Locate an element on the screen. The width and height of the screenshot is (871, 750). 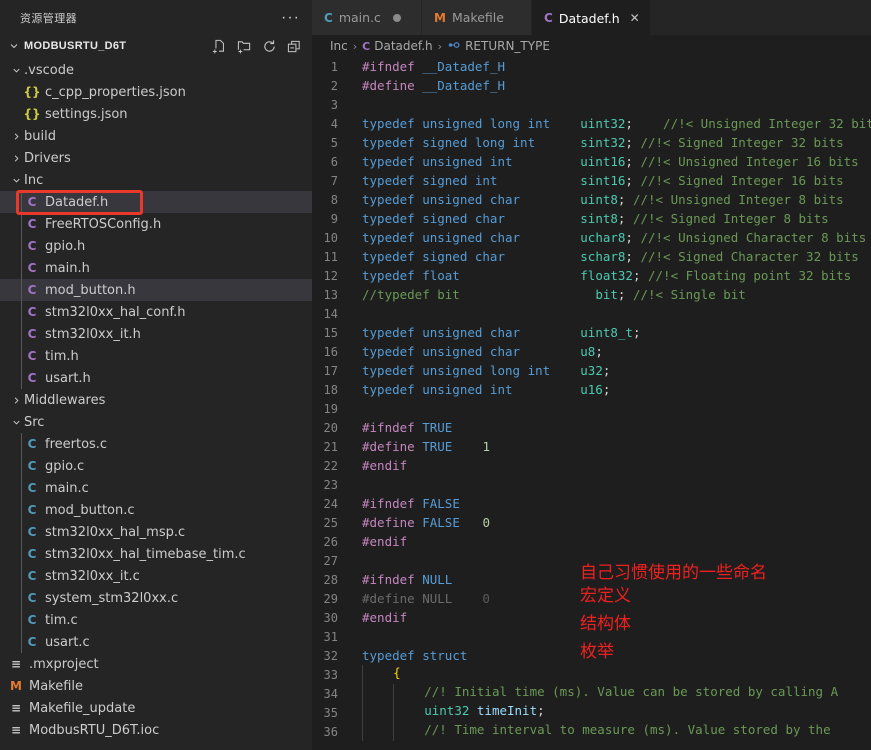
tree-item-stm32l0xx-it-h: Cstm32l0xx_it.h is located at coordinates (156, 334).